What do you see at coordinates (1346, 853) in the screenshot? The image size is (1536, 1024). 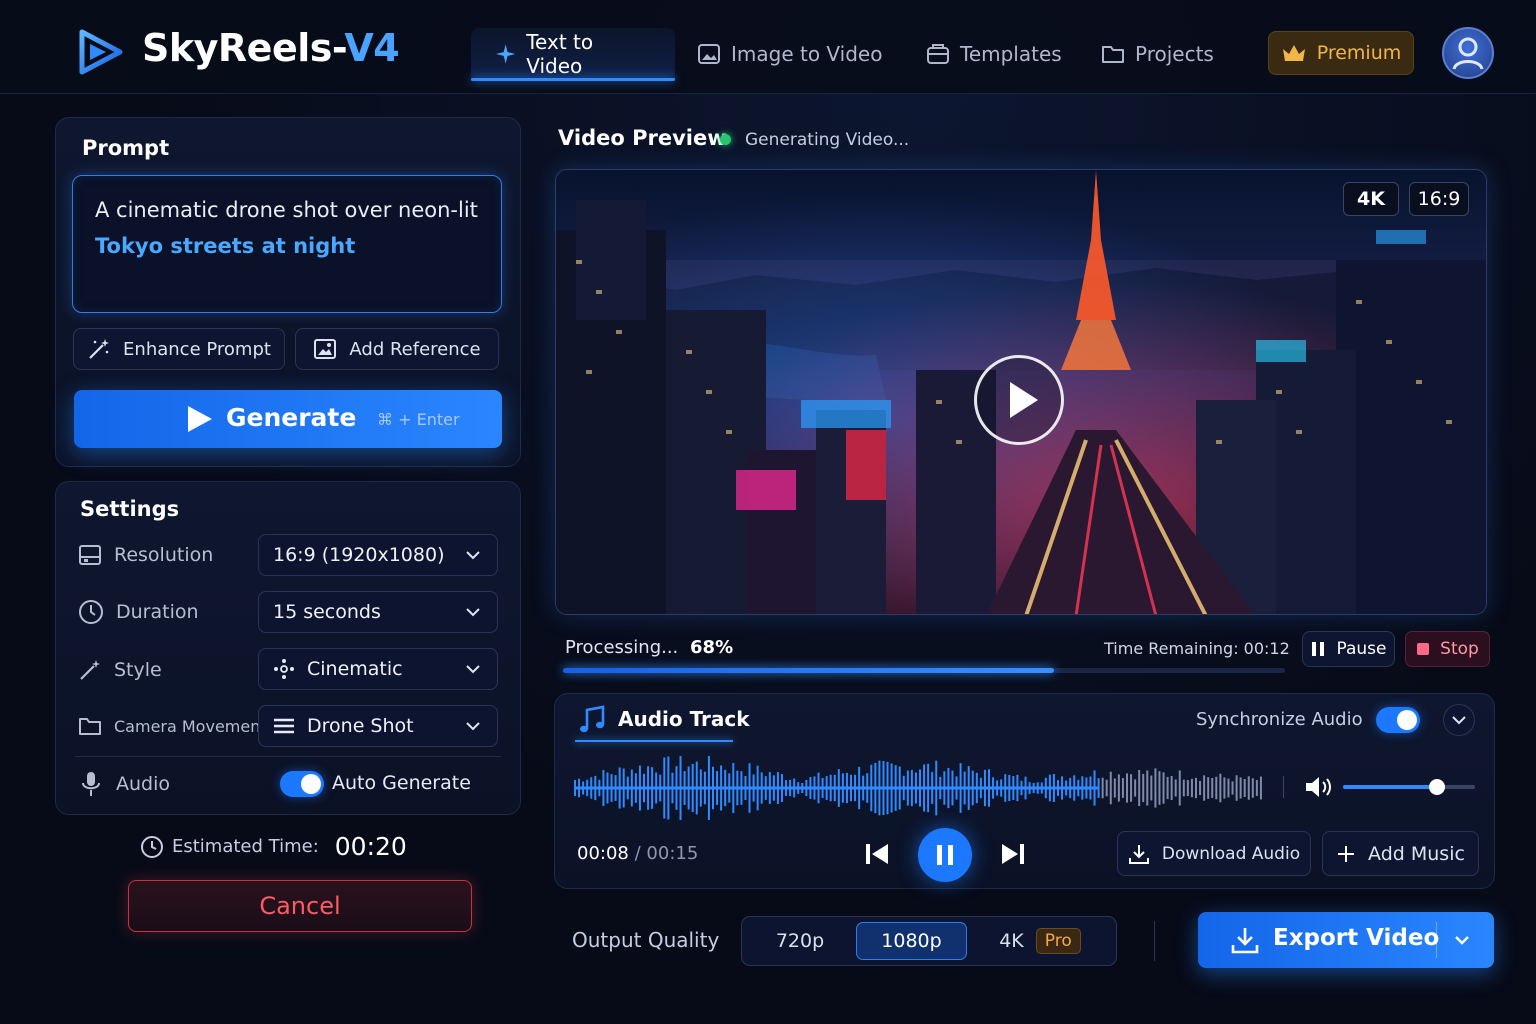 I see `plus-icon` at bounding box center [1346, 853].